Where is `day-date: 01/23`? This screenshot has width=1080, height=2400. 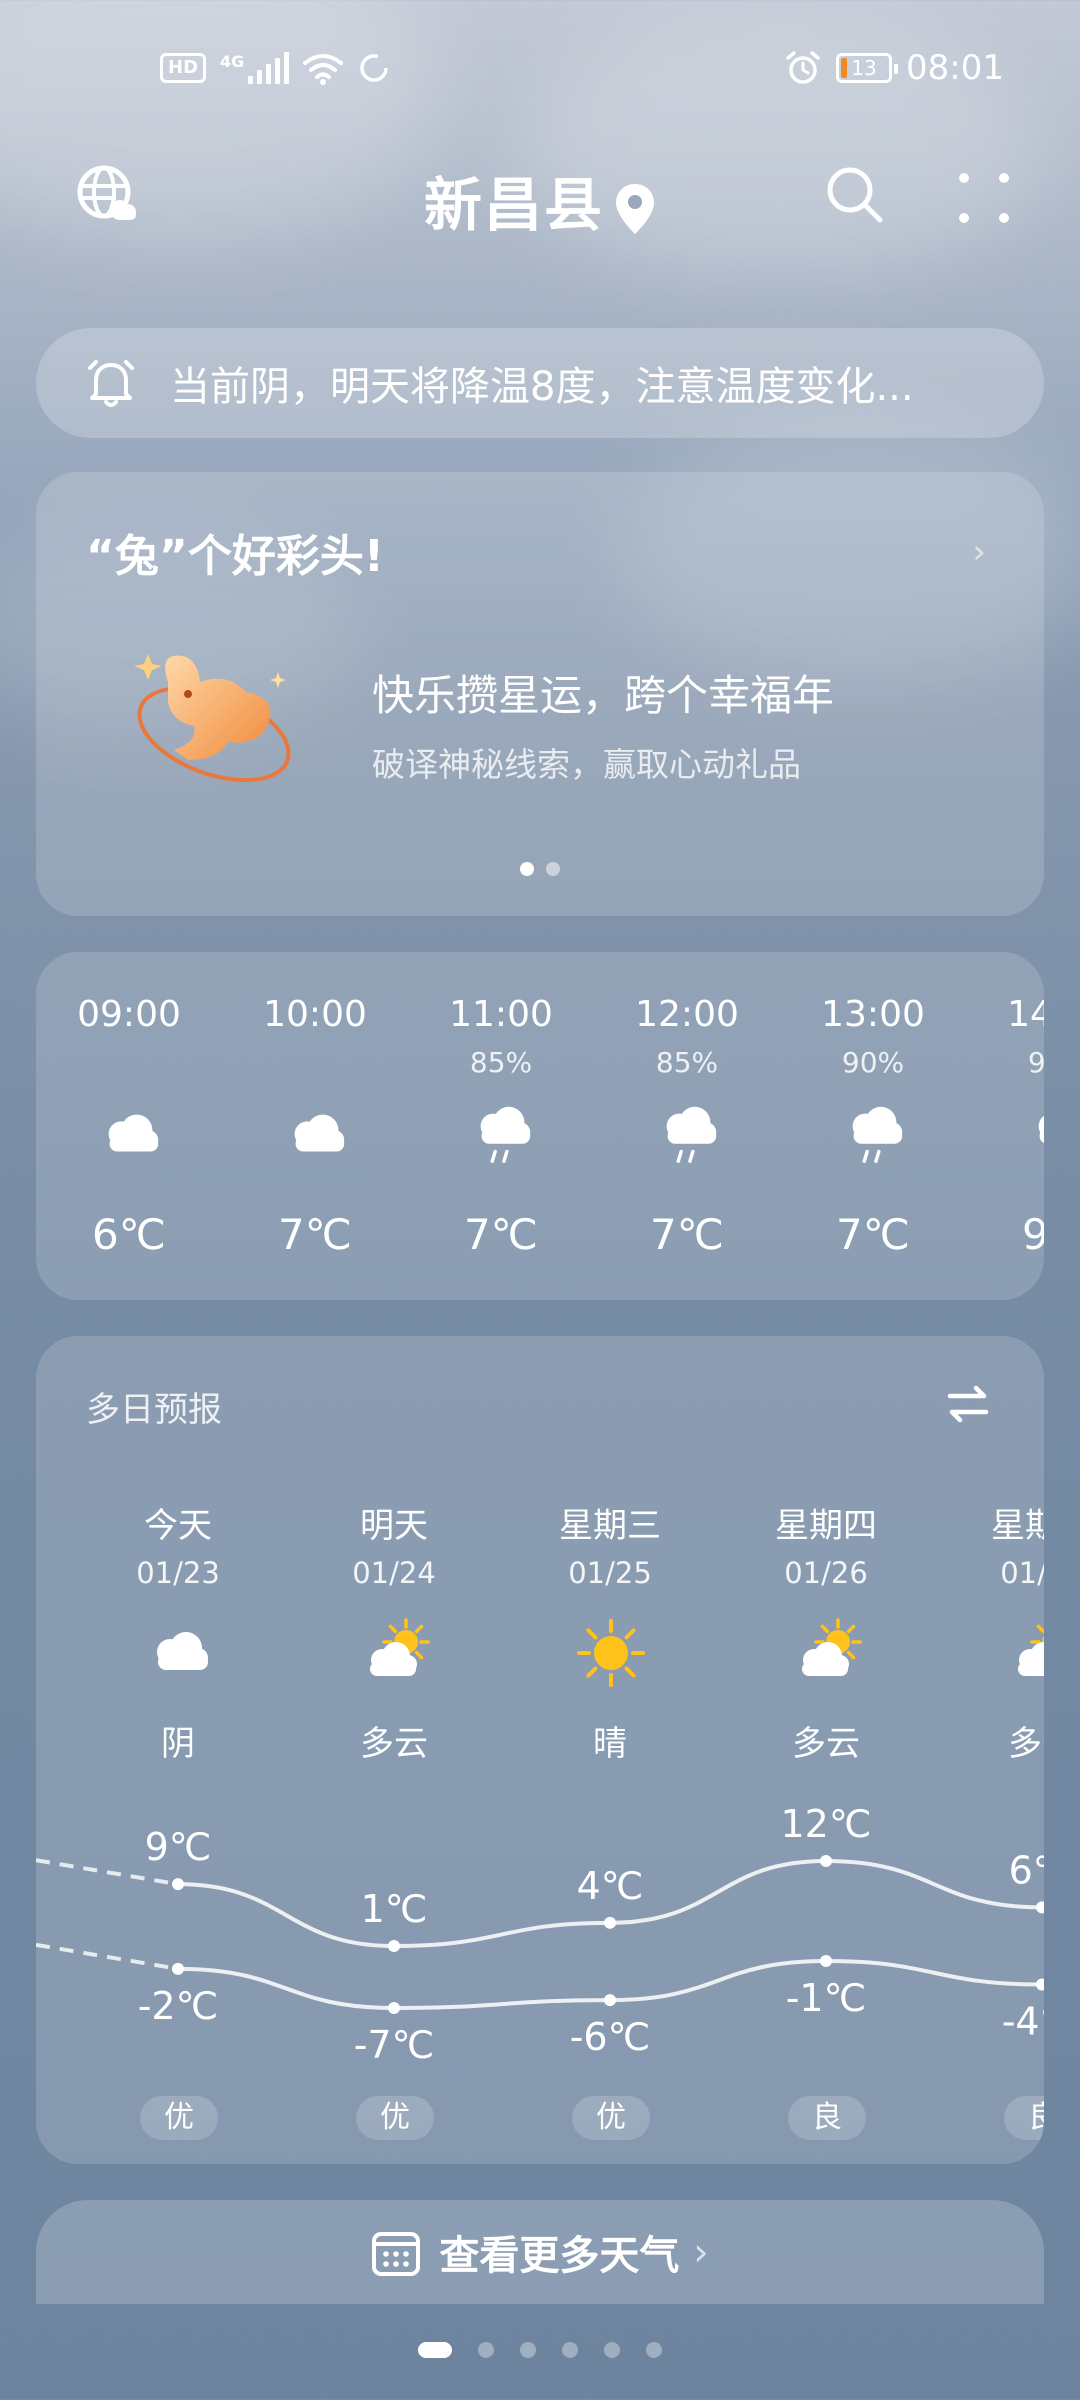
day-date: 01/23 is located at coordinates (178, 1573).